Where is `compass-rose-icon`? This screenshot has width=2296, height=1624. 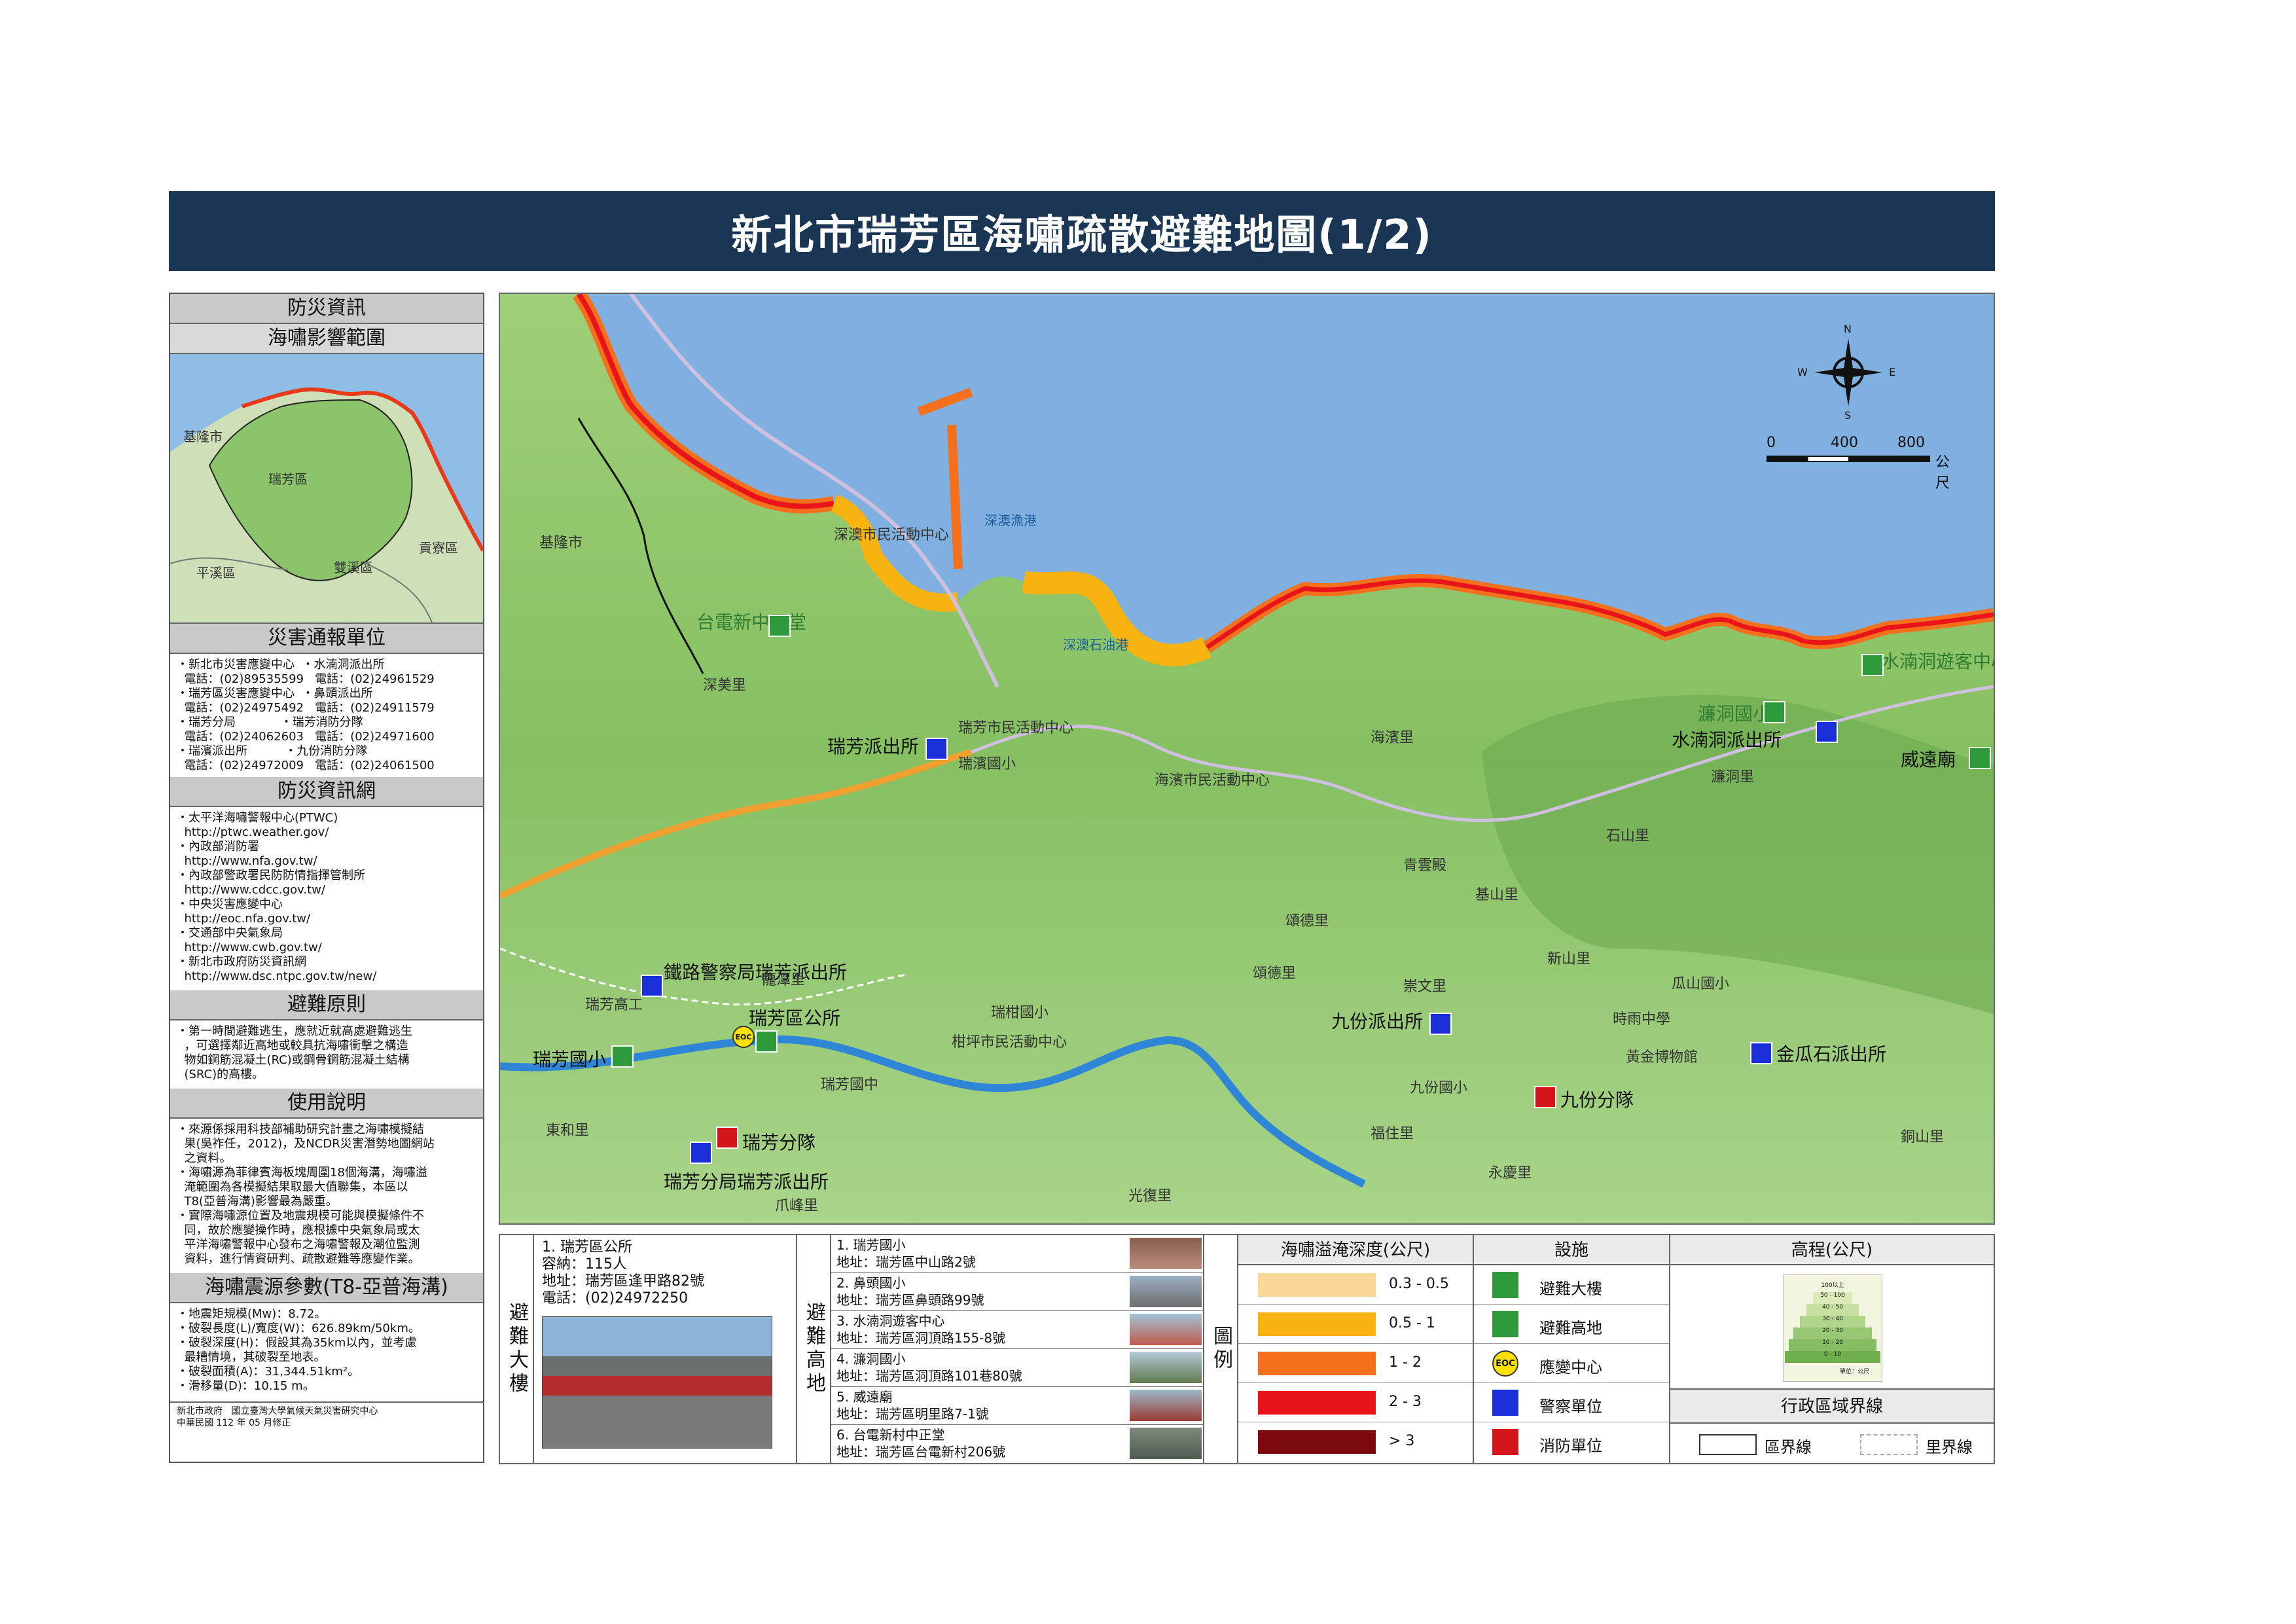
compass-rose-icon is located at coordinates (1848, 372).